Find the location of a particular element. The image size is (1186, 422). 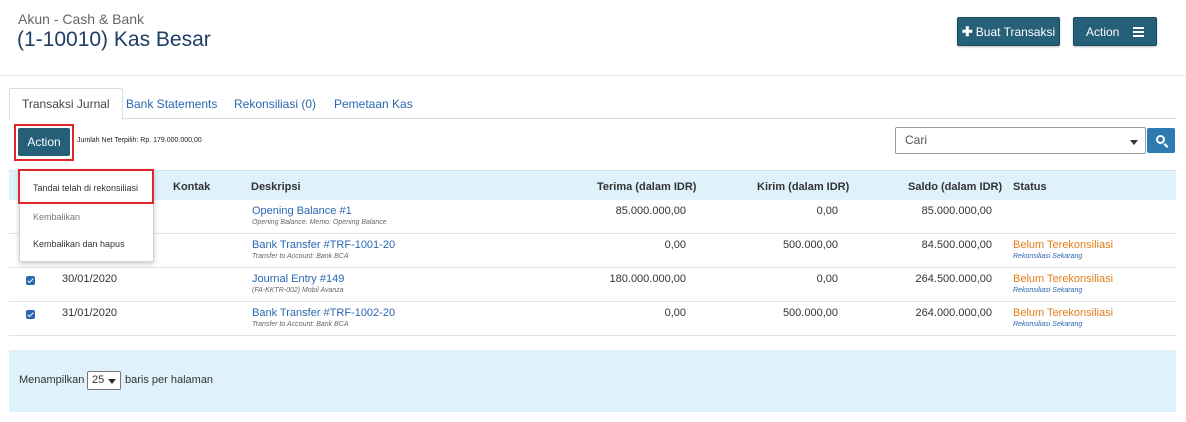

row-description-link: Opening Balance #1 is located at coordinates (302, 211).